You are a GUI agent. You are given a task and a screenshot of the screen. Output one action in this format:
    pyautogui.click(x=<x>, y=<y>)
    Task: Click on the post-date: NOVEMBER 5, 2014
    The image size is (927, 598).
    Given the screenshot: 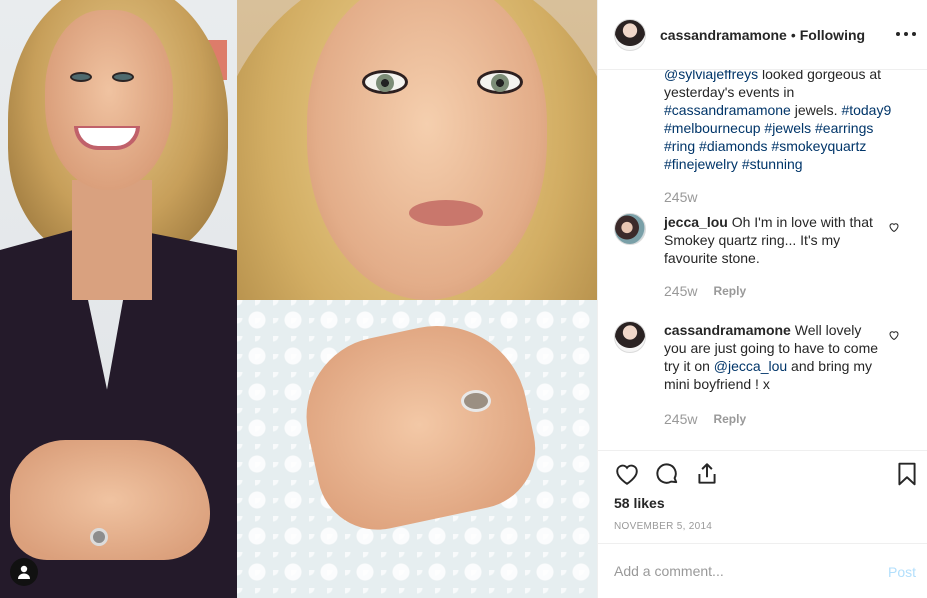 What is the action you would take?
    pyautogui.click(x=663, y=526)
    